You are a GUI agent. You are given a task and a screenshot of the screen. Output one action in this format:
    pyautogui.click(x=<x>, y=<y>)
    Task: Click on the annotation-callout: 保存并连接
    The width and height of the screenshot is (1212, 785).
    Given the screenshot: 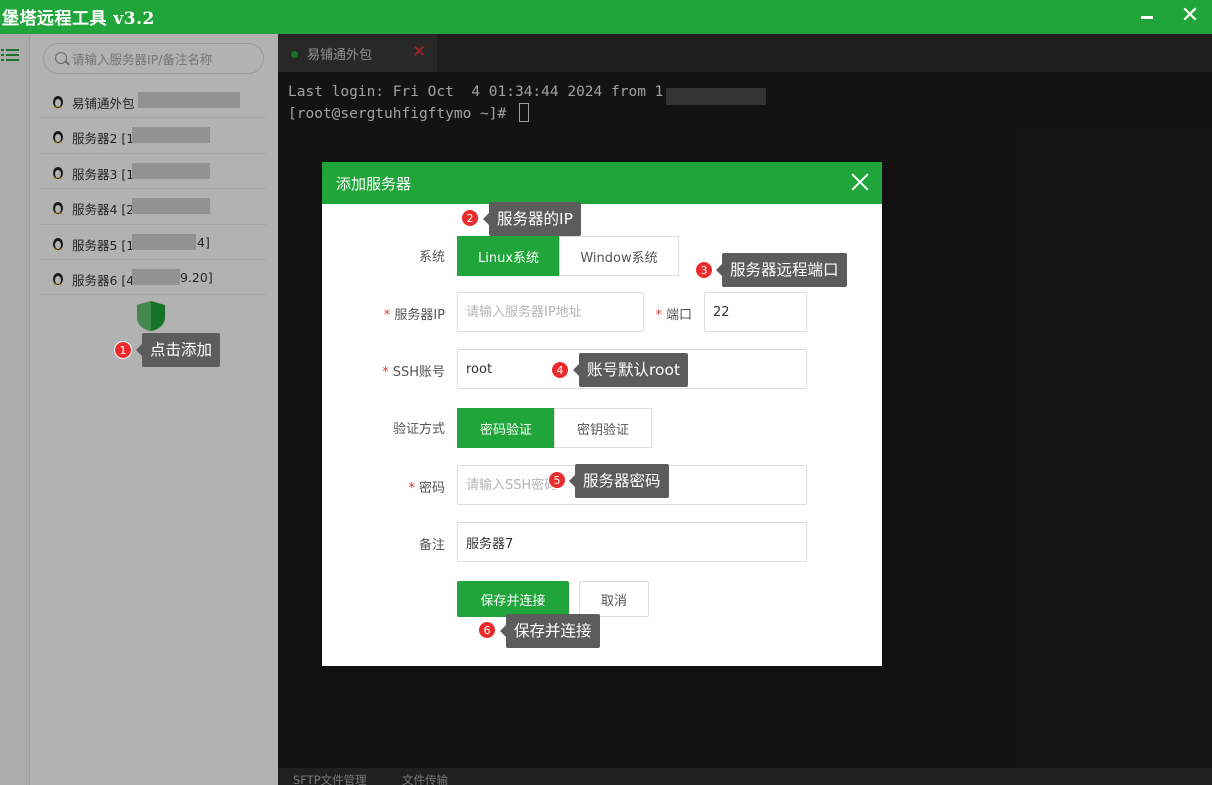 What is the action you would take?
    pyautogui.click(x=550, y=631)
    